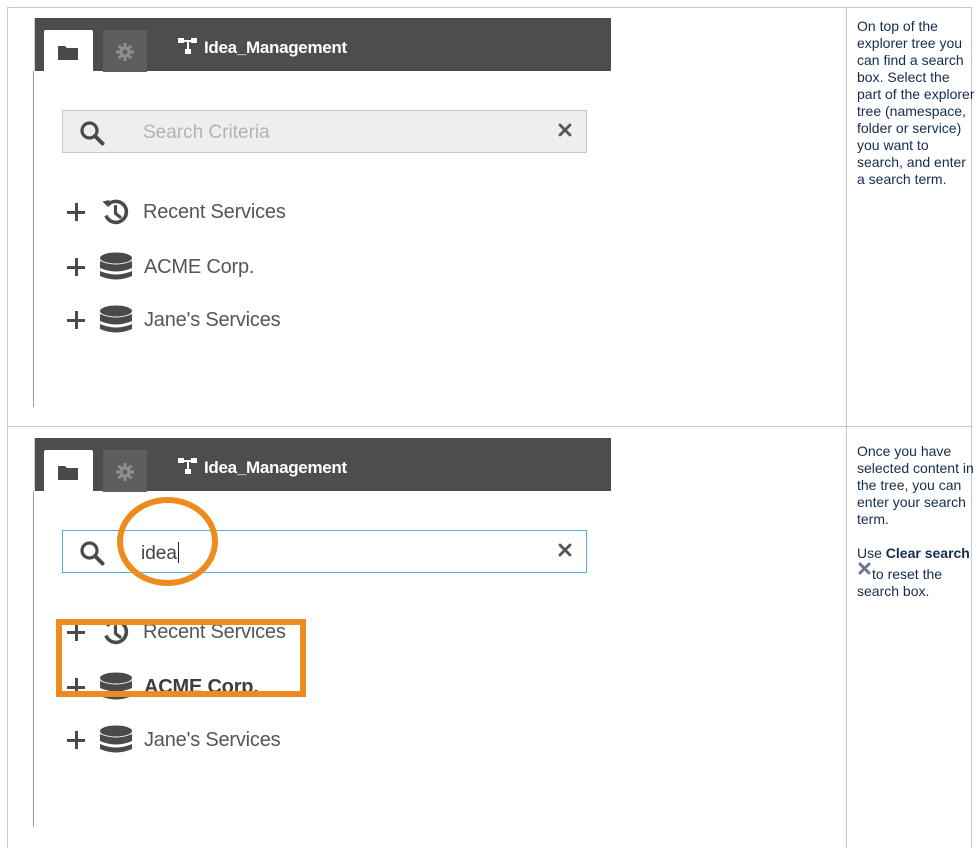  What do you see at coordinates (869, 553) in the screenshot?
I see `description-prefix: Use` at bounding box center [869, 553].